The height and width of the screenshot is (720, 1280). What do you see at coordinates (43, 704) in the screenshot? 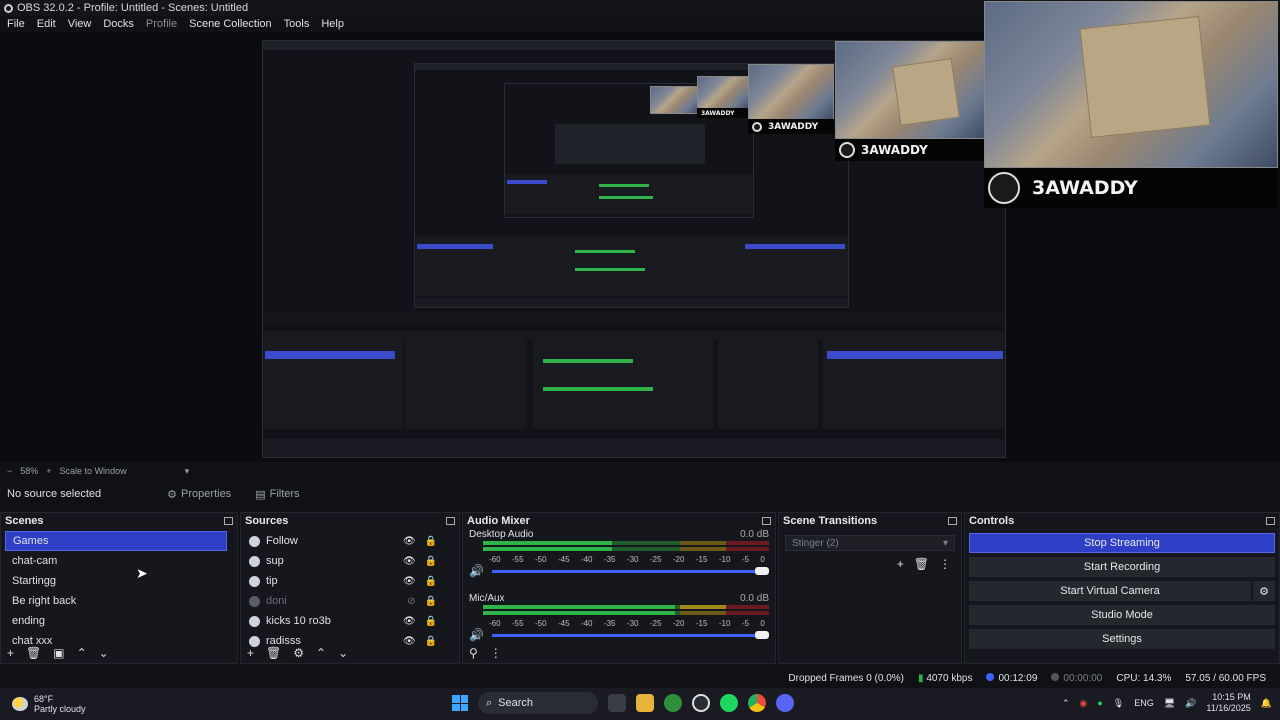
I see `weather-widget: 68°F Partly cloudy` at bounding box center [43, 704].